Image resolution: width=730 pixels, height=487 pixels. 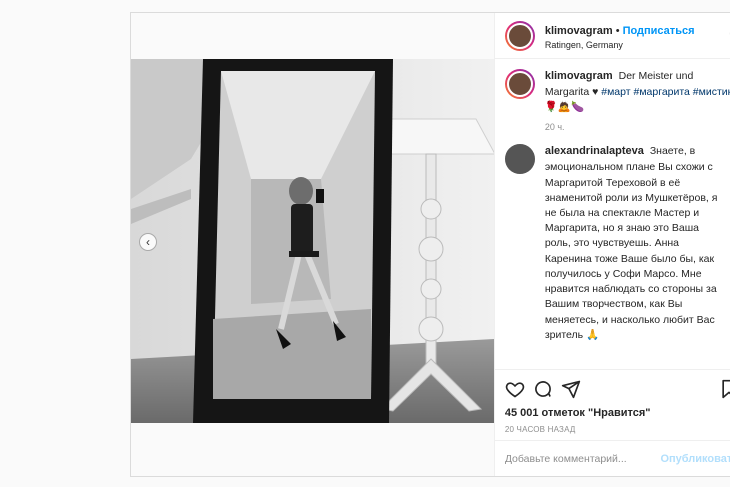 What do you see at coordinates (612, 431) in the screenshot?
I see `post-timestamp: 20 ЧАСОВ НАЗАД` at bounding box center [612, 431].